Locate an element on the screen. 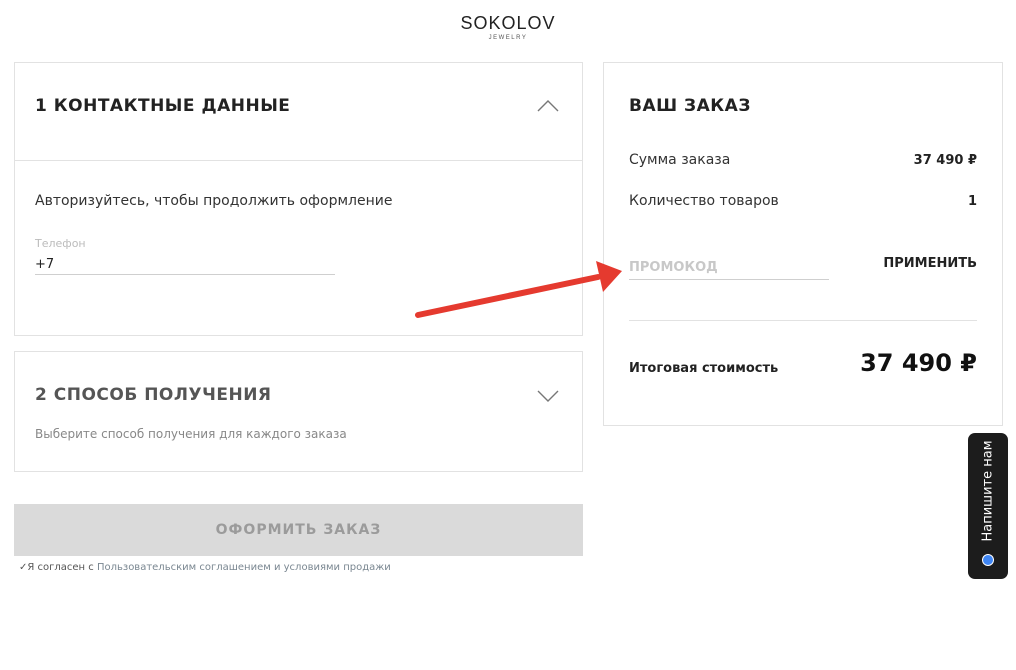  order-sum-label: Сумма заказа is located at coordinates (680, 160).